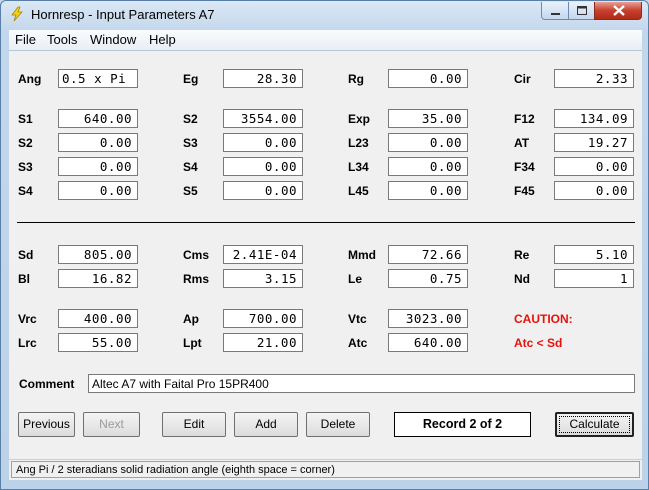 Image resolution: width=649 pixels, height=490 pixels. I want to click on sd-field: 805.00, so click(98, 254).